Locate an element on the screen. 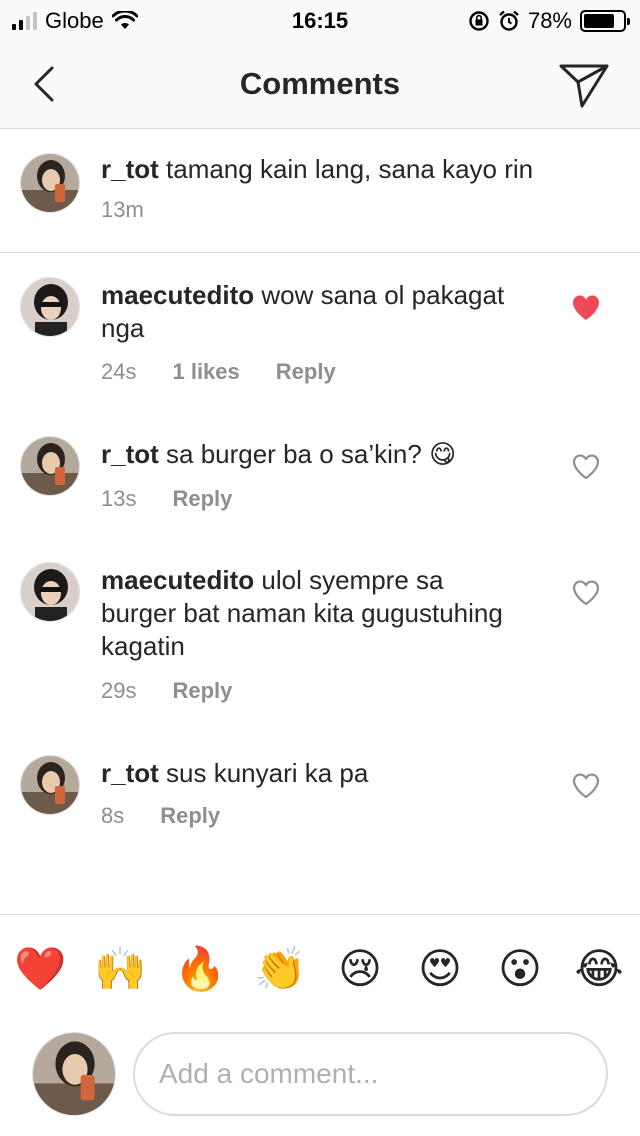 The image size is (640, 1136). battery-percent: 78% is located at coordinates (549, 20).